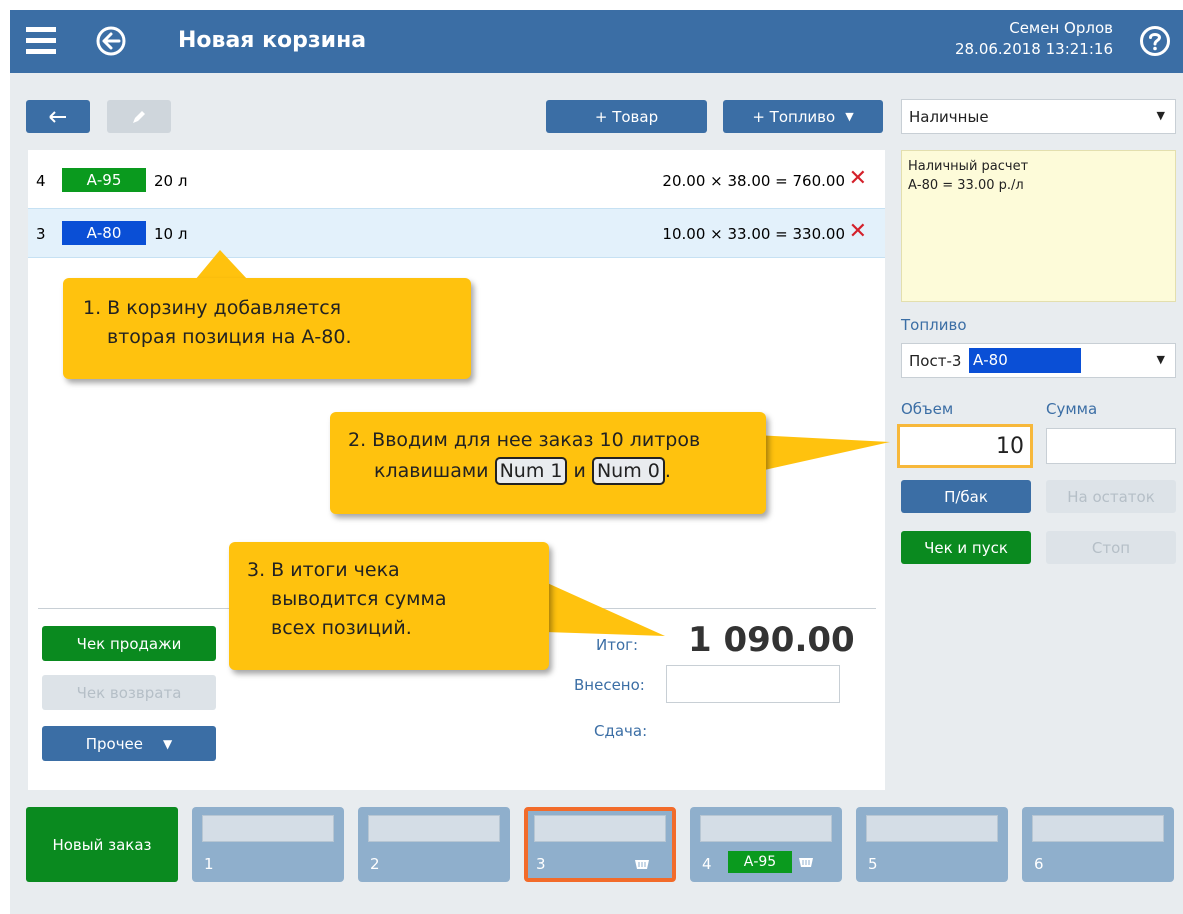  Describe the element at coordinates (1111, 446) in the screenshot. I see `sum-input` at that location.